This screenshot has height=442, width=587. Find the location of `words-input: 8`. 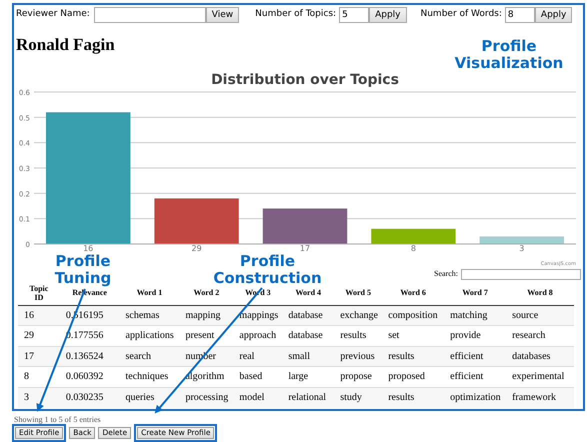

words-input: 8 is located at coordinates (519, 15).